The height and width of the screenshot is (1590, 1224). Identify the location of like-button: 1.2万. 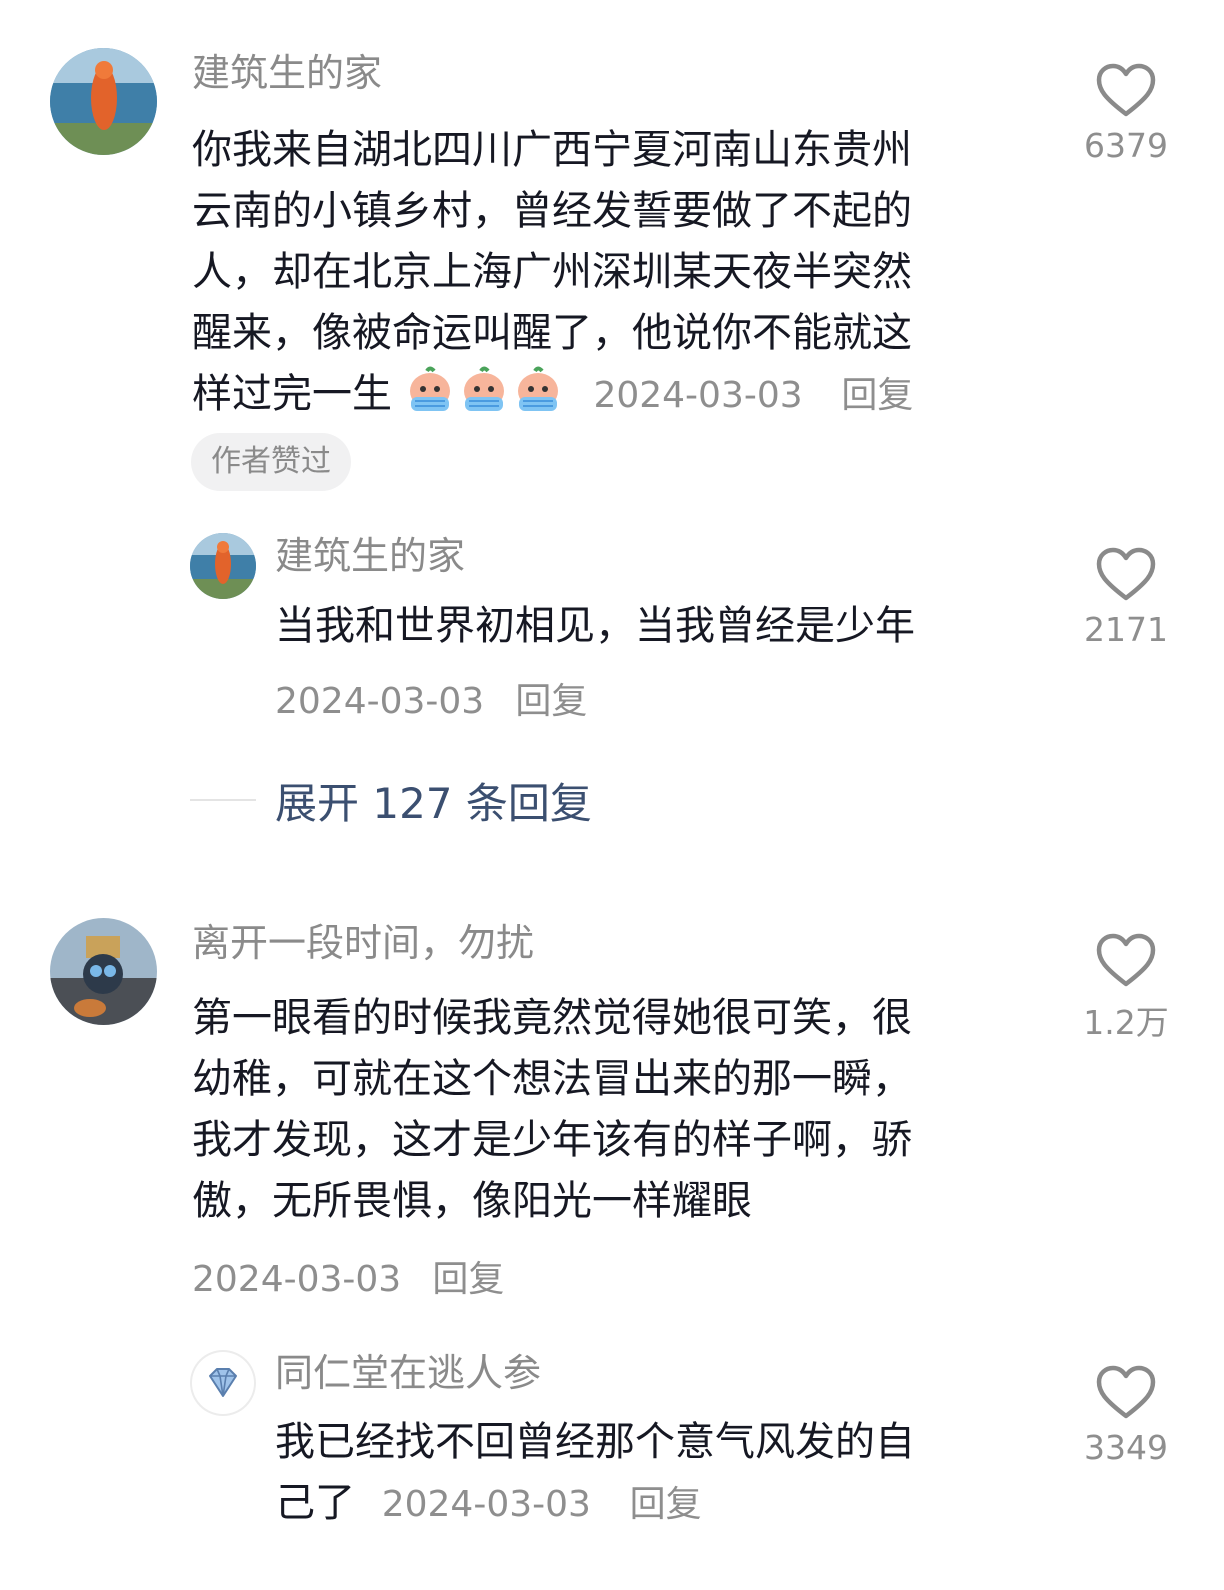
(1126, 988).